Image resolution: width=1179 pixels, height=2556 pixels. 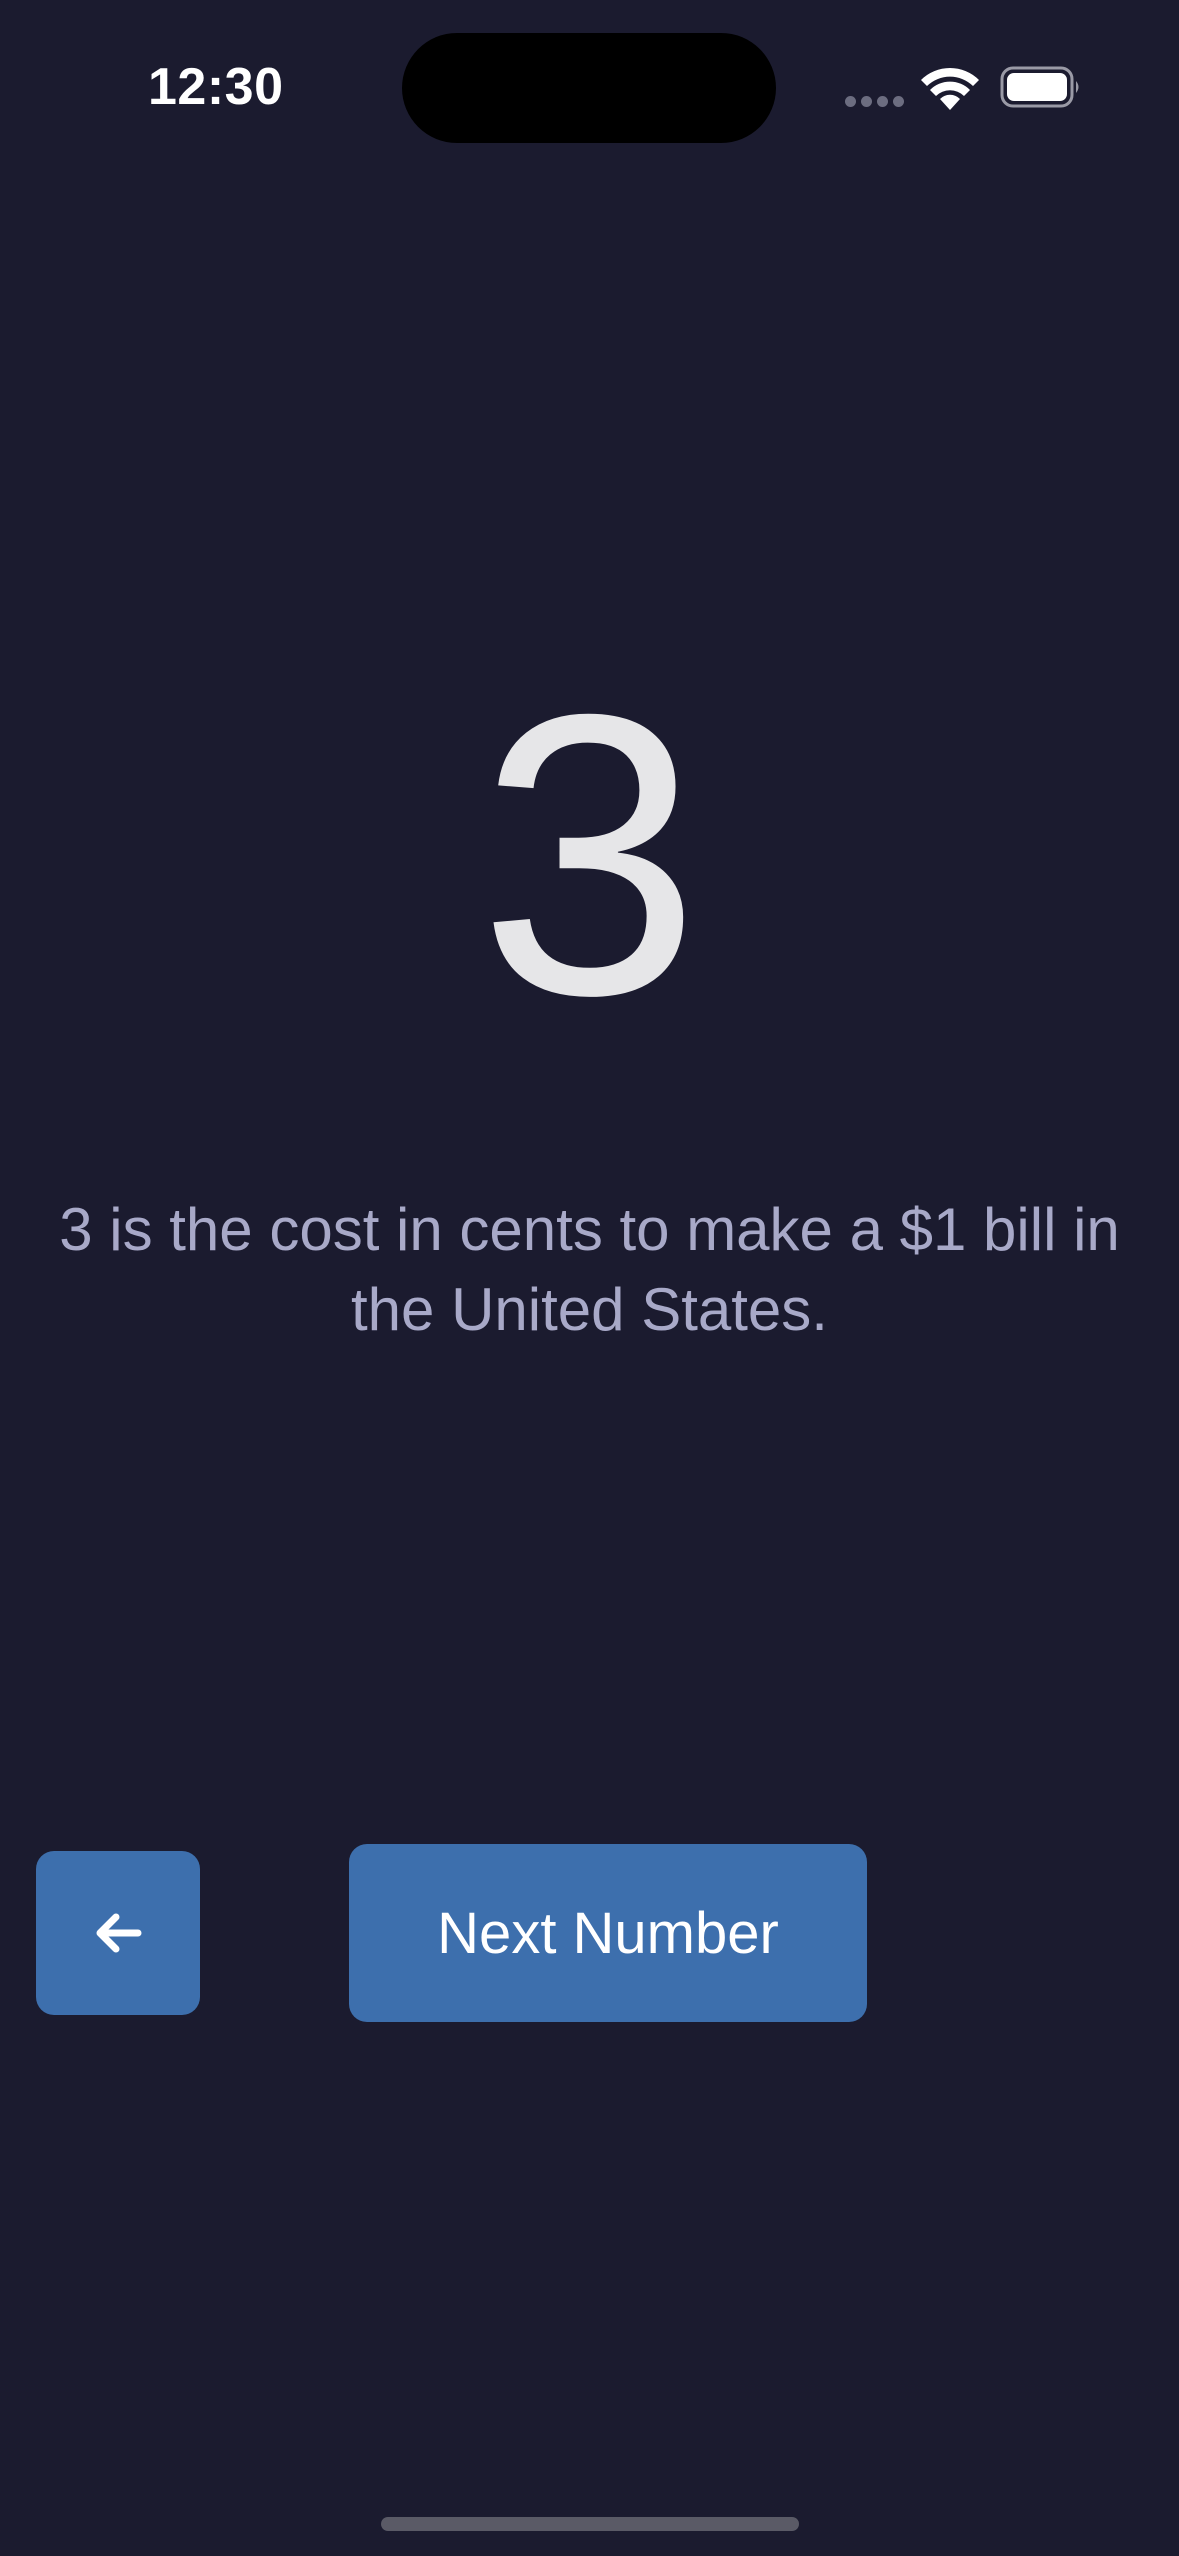 I want to click on next-number-label: Next Number, so click(x=608, y=1933).